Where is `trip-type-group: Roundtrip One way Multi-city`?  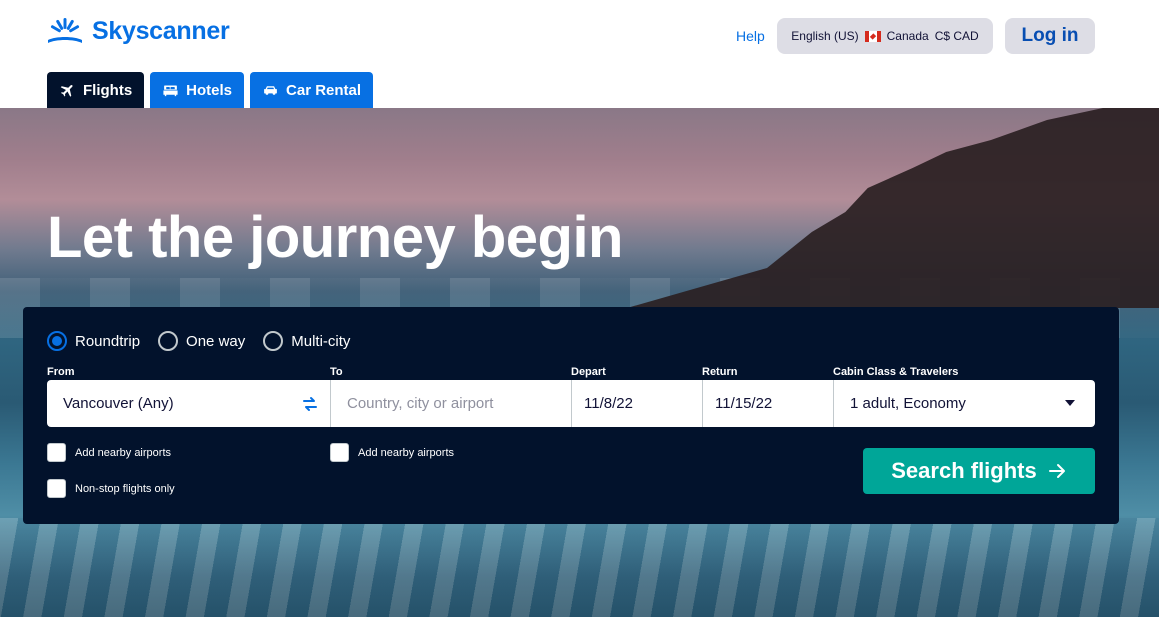 trip-type-group: Roundtrip One way Multi-city is located at coordinates (198, 341).